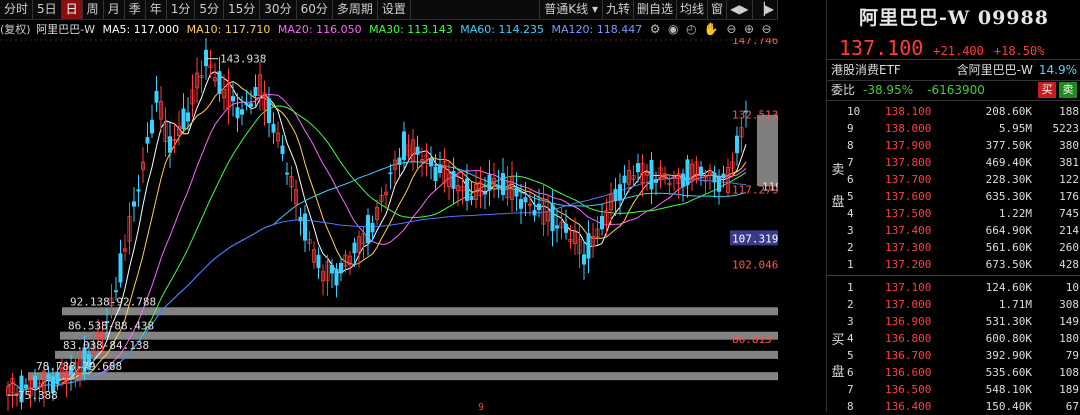 This screenshot has width=1080, height=415. I want to click on eye-icon: ◉, so click(673, 29).